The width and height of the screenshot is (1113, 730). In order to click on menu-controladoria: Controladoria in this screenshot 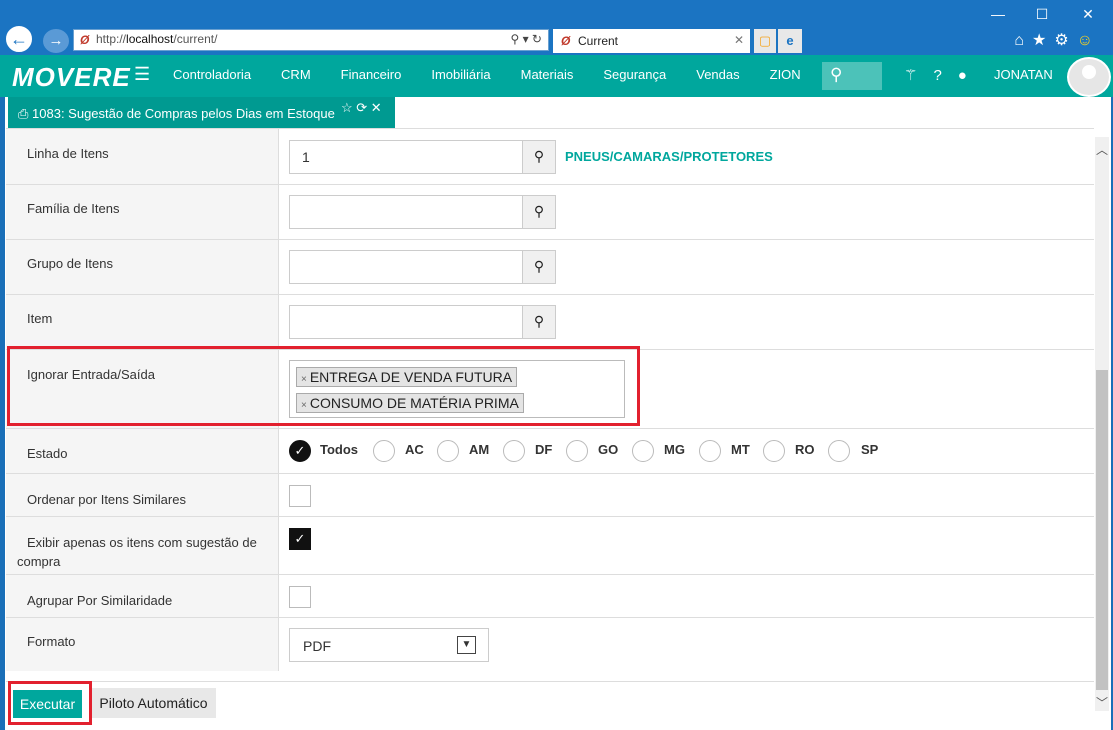, I will do `click(212, 74)`.